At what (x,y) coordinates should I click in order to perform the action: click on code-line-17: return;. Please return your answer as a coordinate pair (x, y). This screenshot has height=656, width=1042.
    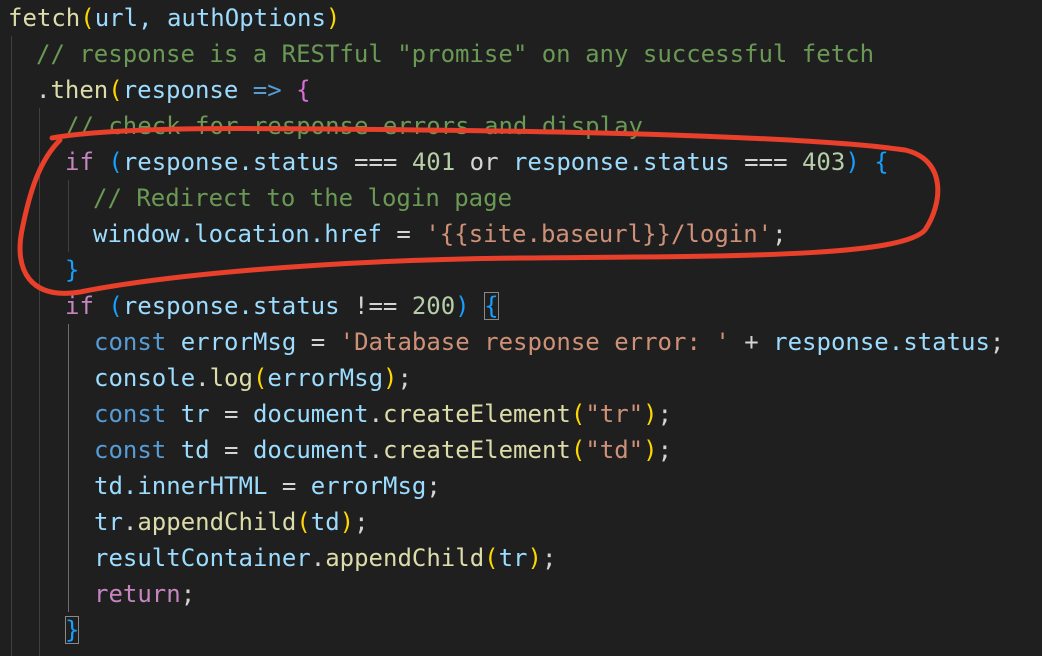
    Looking at the image, I should click on (144, 594).